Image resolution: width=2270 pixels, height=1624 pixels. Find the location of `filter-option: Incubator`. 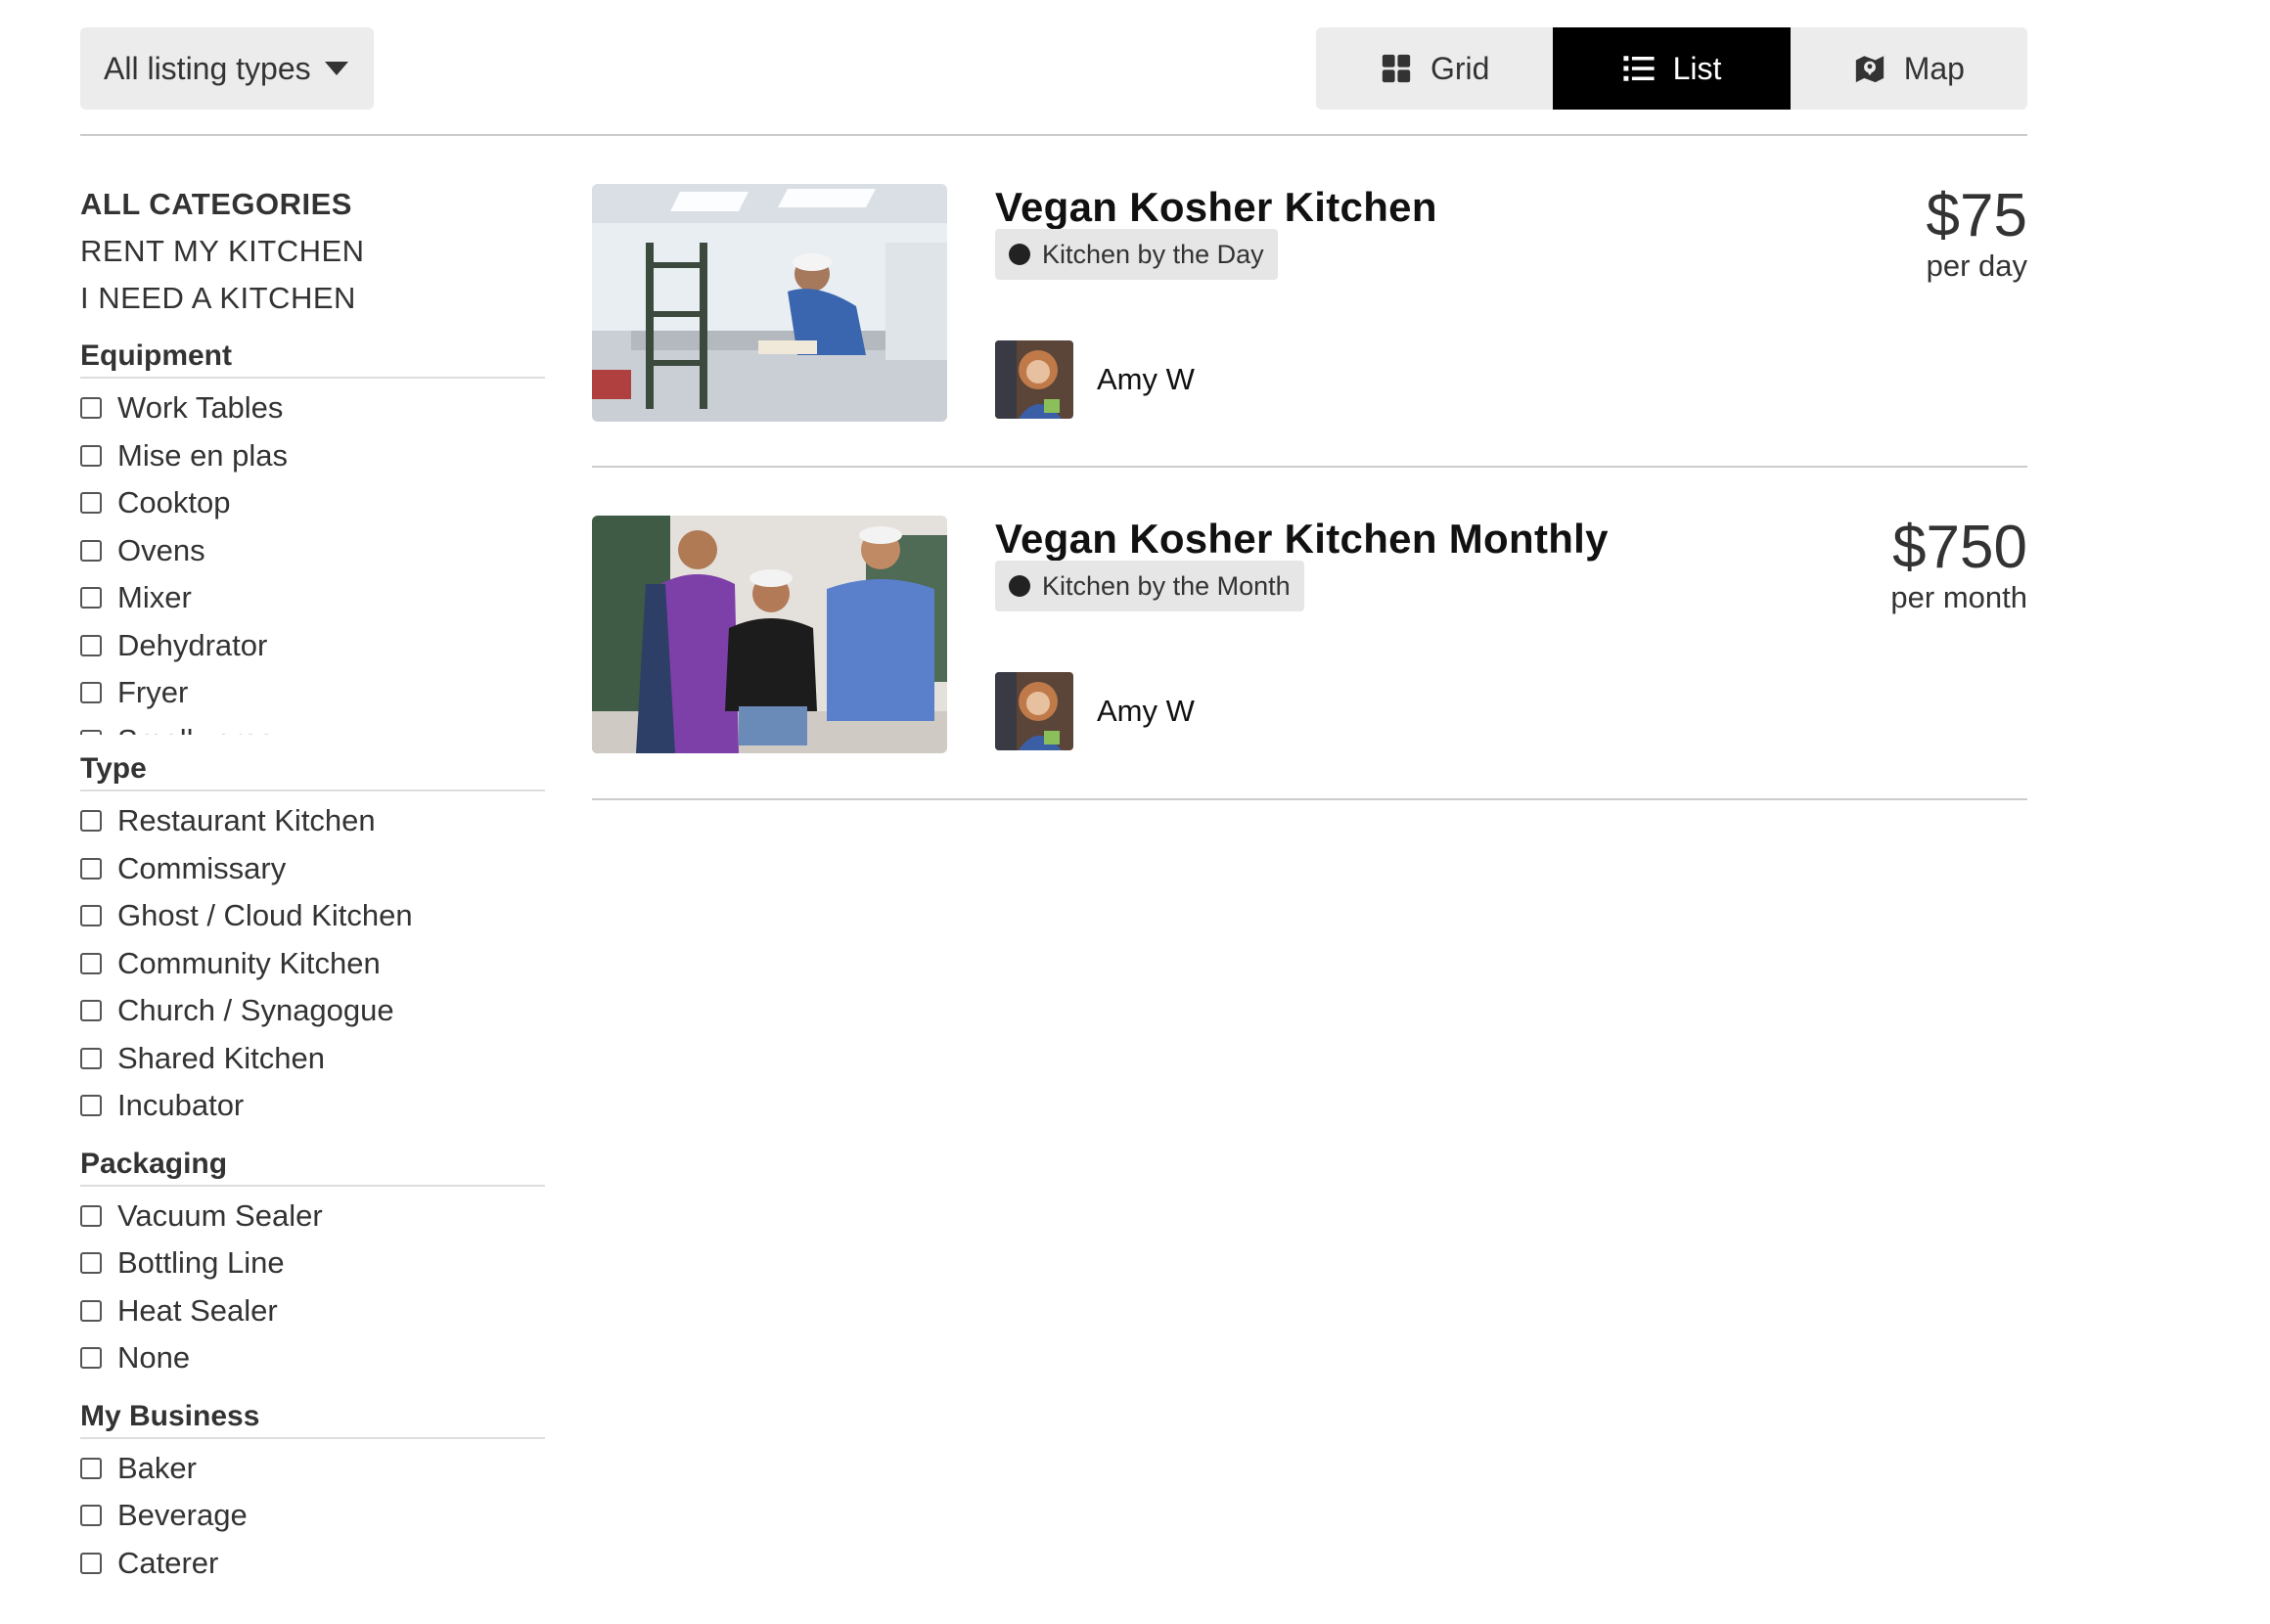

filter-option: Incubator is located at coordinates (312, 1106).